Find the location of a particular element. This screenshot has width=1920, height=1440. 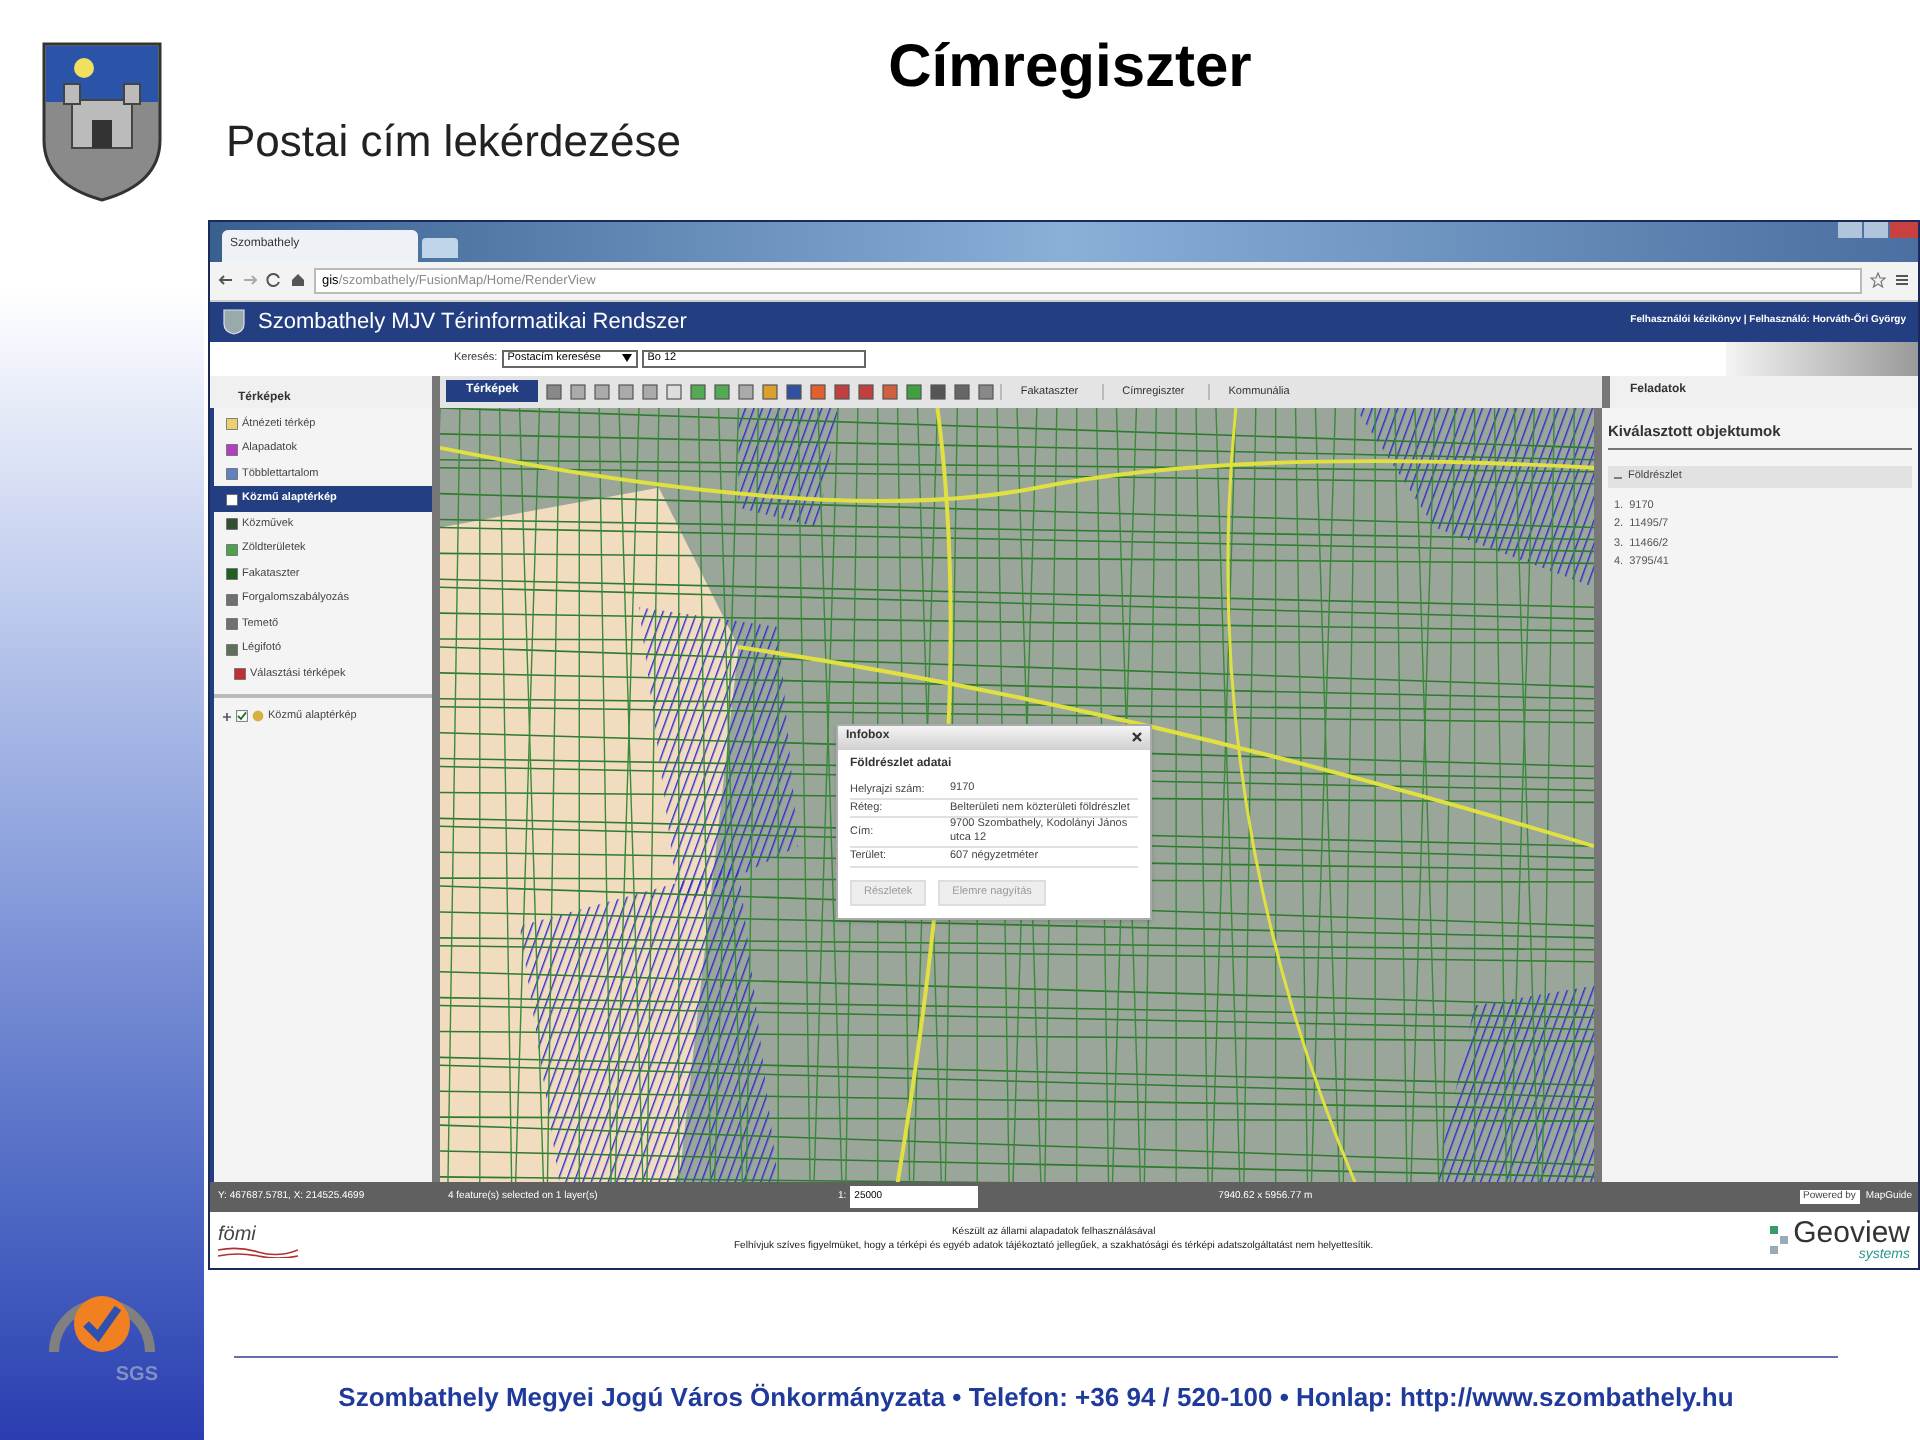

app-title: Szombathely MJV Térinformatikai Rendszer is located at coordinates (472, 322).